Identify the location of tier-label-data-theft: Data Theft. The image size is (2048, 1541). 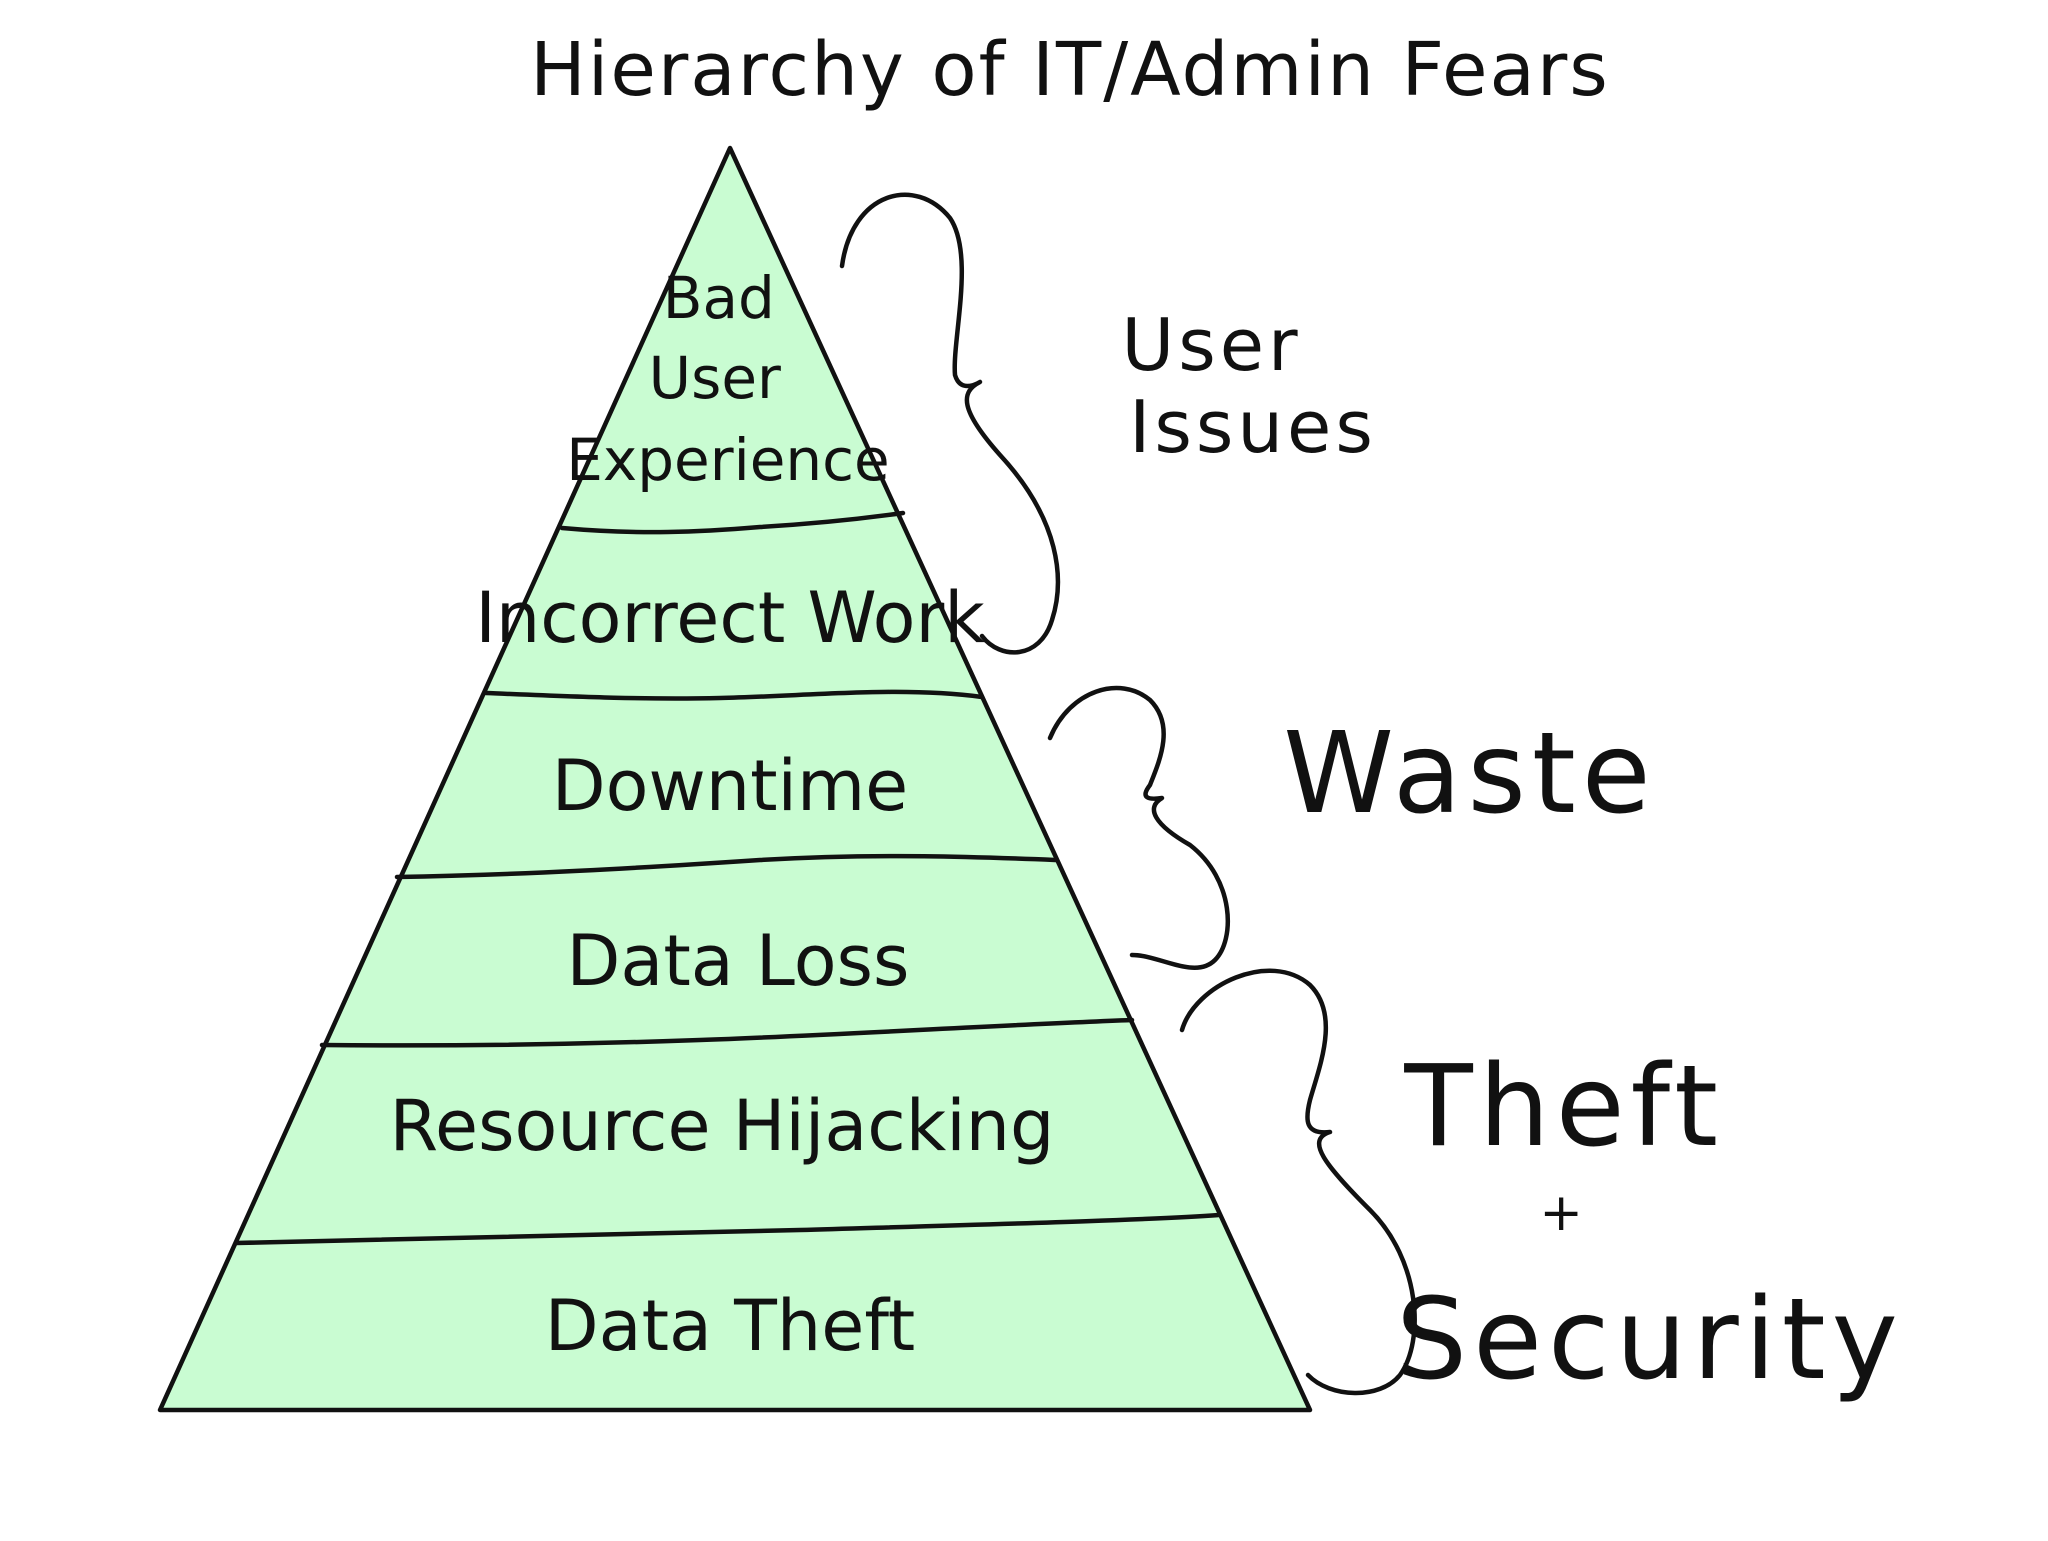
(730, 1326).